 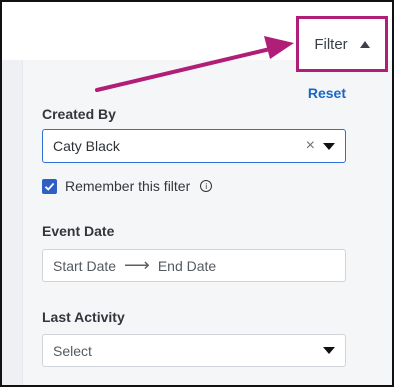 I want to click on filter-toggle-label: Filter, so click(x=331, y=44).